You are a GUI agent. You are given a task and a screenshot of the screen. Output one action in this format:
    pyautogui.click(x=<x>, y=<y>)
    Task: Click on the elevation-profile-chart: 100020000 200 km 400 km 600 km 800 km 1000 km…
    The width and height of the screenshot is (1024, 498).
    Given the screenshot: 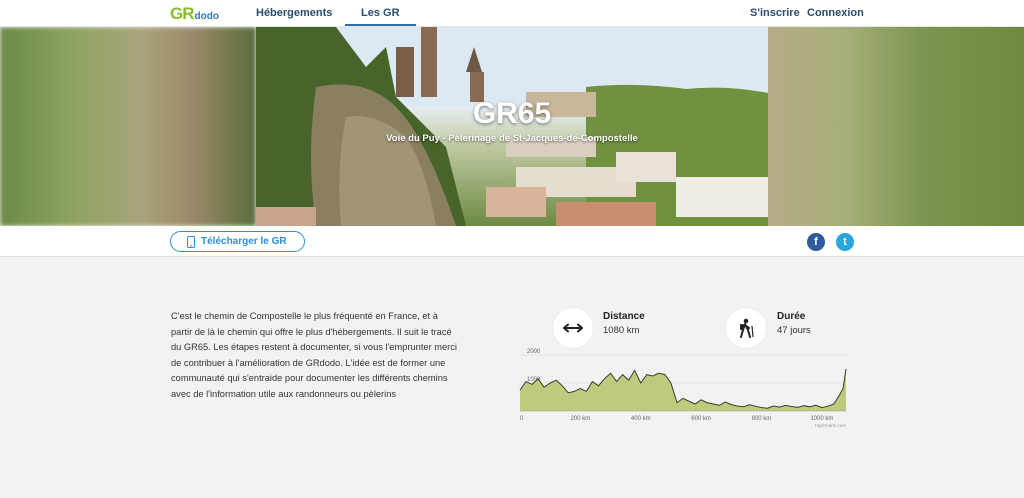 What is the action you would take?
    pyautogui.click(x=682, y=387)
    